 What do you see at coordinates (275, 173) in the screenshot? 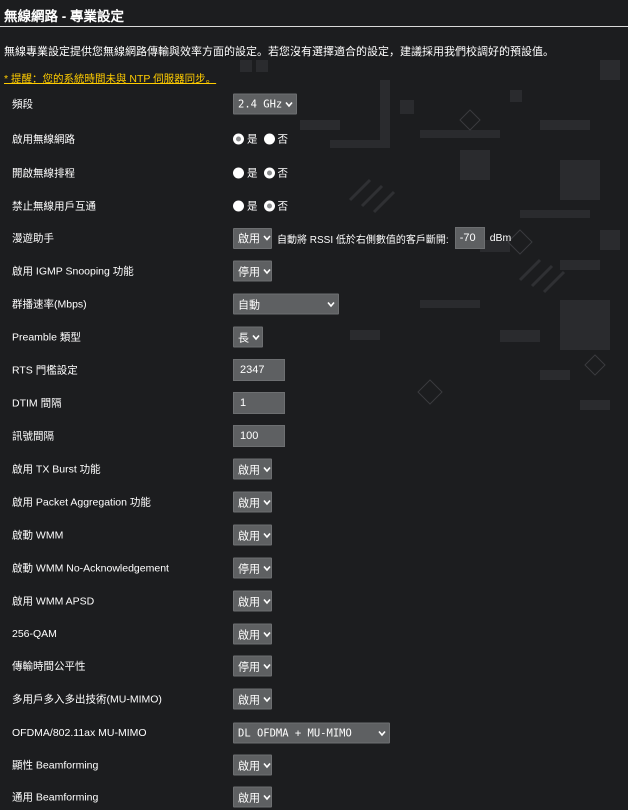
I see `wireless-schedule-no: 否` at bounding box center [275, 173].